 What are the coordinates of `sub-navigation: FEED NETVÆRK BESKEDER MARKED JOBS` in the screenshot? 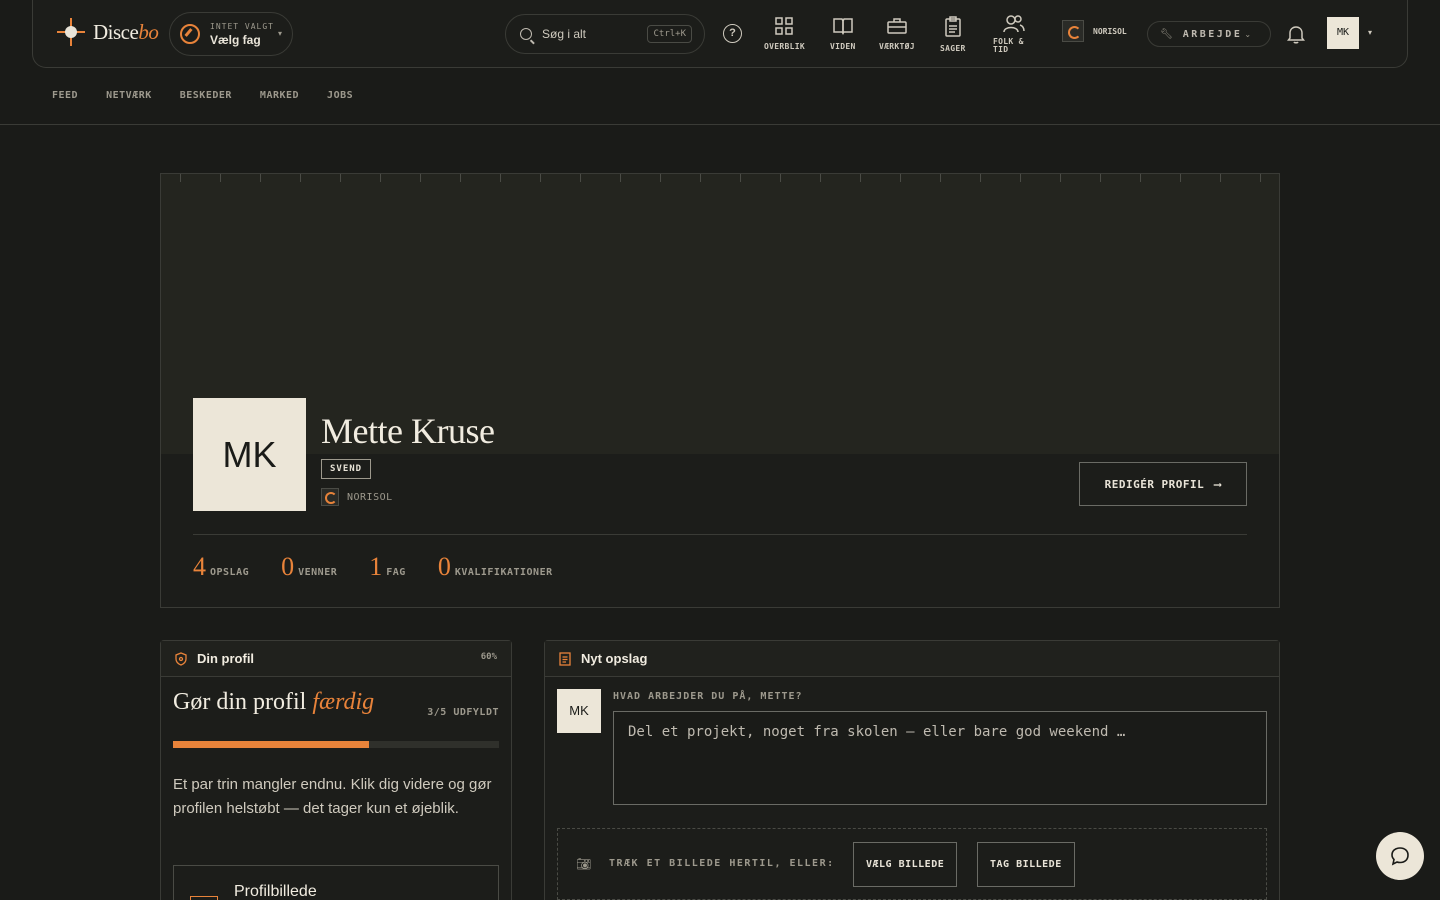 It's located at (202, 95).